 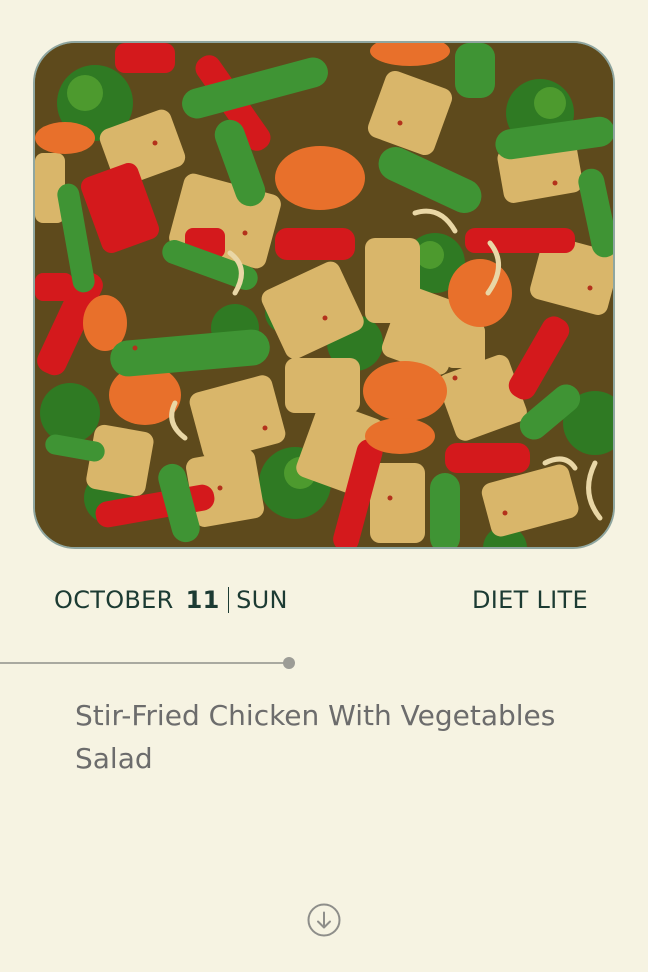 What do you see at coordinates (315, 737) in the screenshot?
I see `dish-title: Stir-Fried Chicken With Vegetables Salad` at bounding box center [315, 737].